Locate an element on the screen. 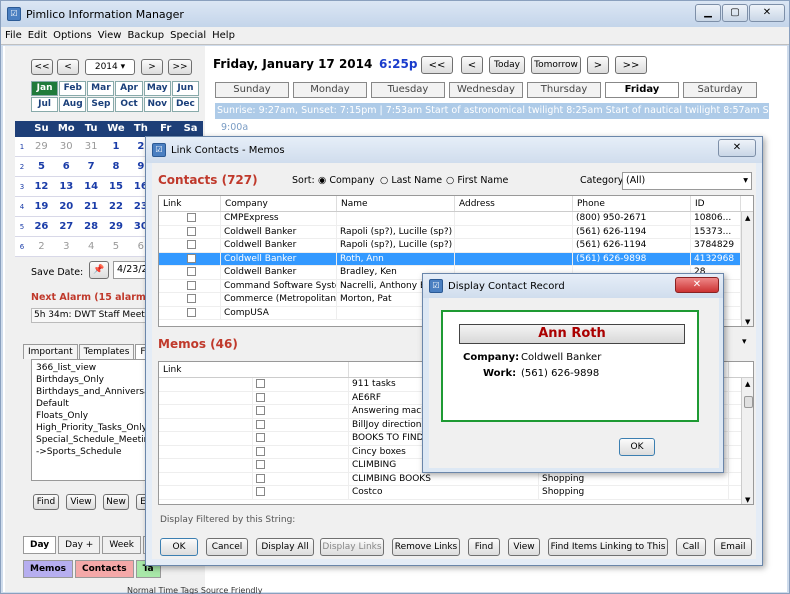 The height and width of the screenshot is (594, 790). memos-col-header: Link is located at coordinates (254, 369).